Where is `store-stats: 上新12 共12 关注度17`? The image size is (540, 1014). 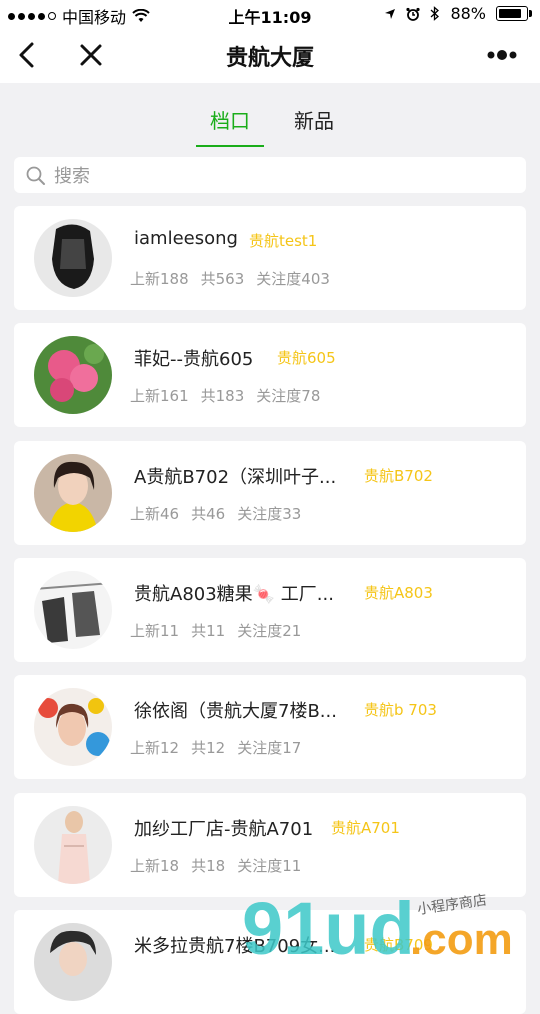 store-stats: 上新12 共12 关注度17 is located at coordinates (221, 747).